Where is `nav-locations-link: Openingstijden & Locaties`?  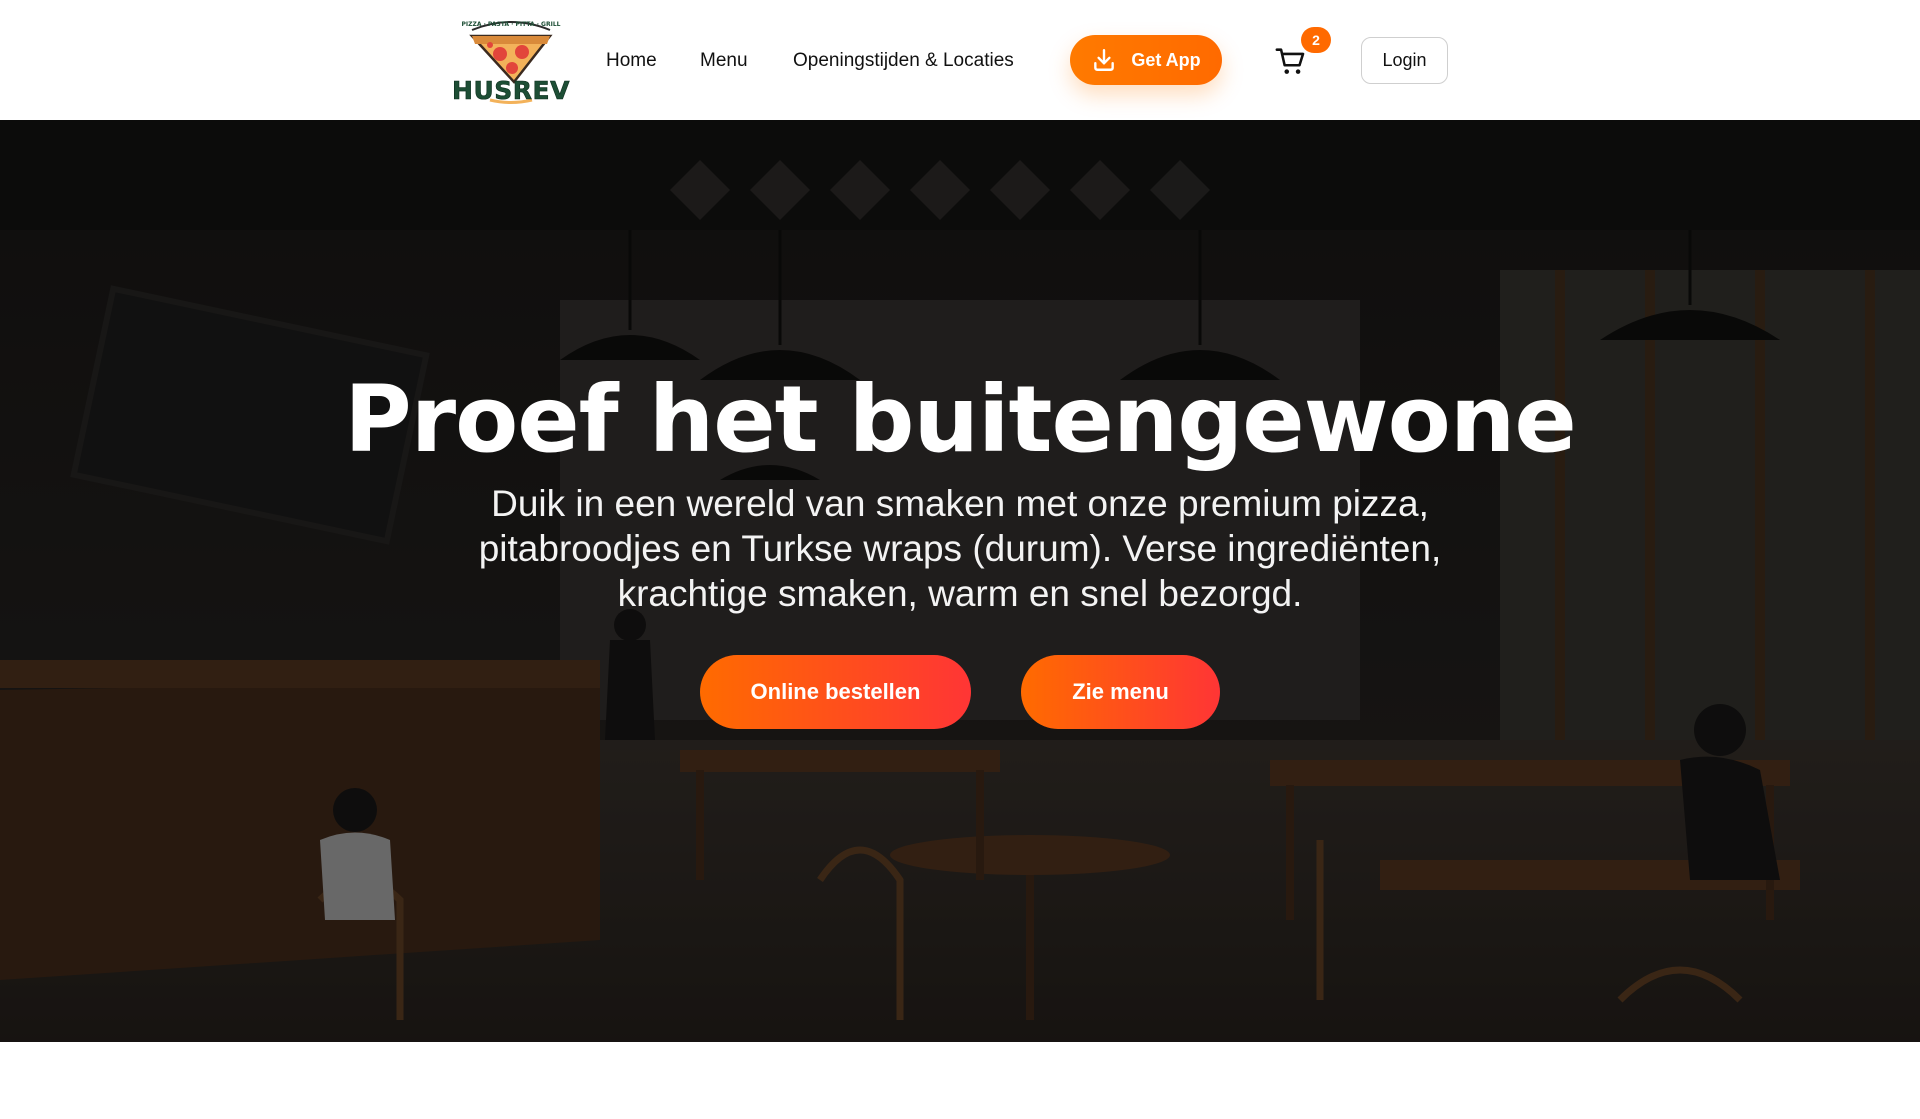
nav-locations-link: Openingstijden & Locaties is located at coordinates (903, 61).